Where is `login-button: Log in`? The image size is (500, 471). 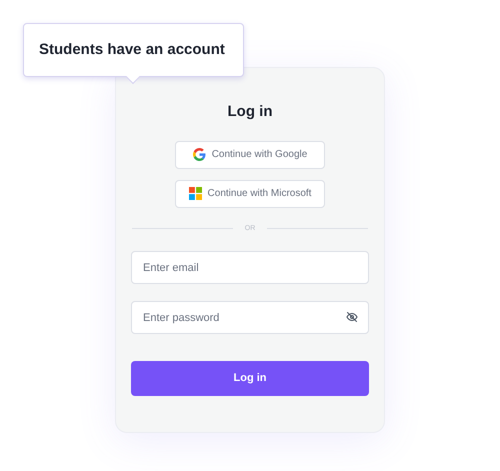
login-button: Log in is located at coordinates (250, 378).